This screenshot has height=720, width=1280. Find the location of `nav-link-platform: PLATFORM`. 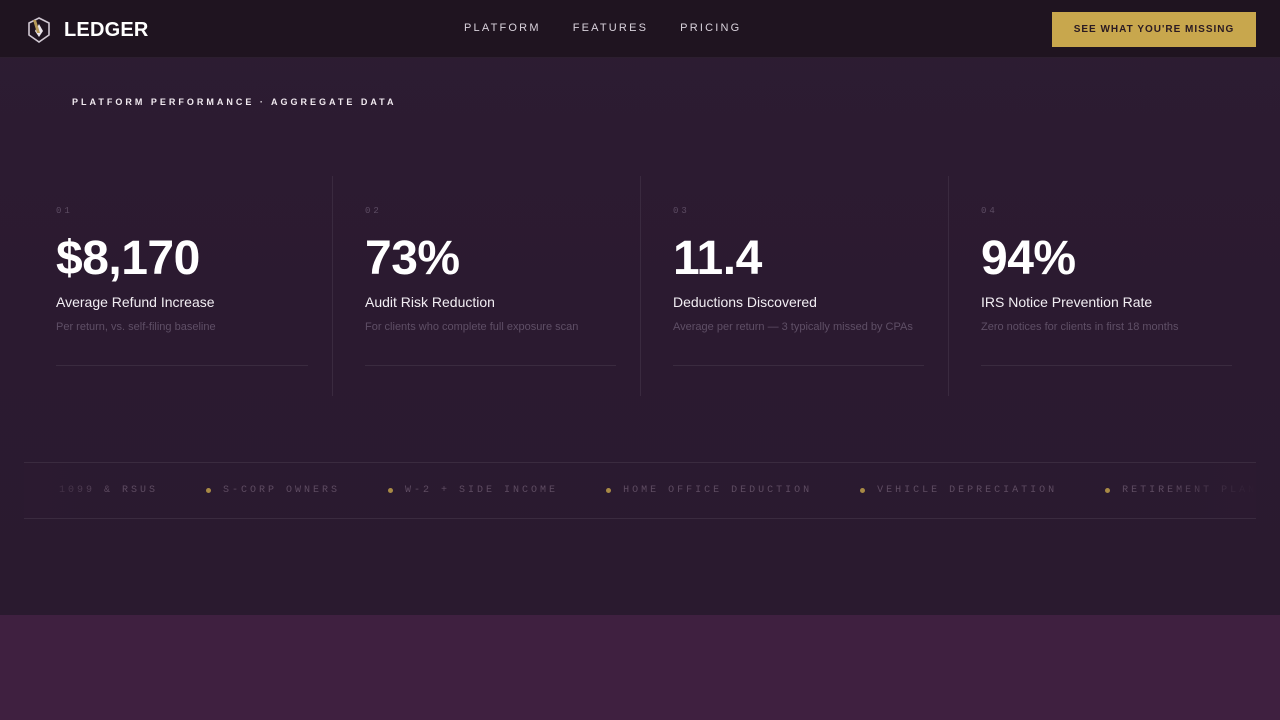

nav-link-platform: PLATFORM is located at coordinates (502, 28).